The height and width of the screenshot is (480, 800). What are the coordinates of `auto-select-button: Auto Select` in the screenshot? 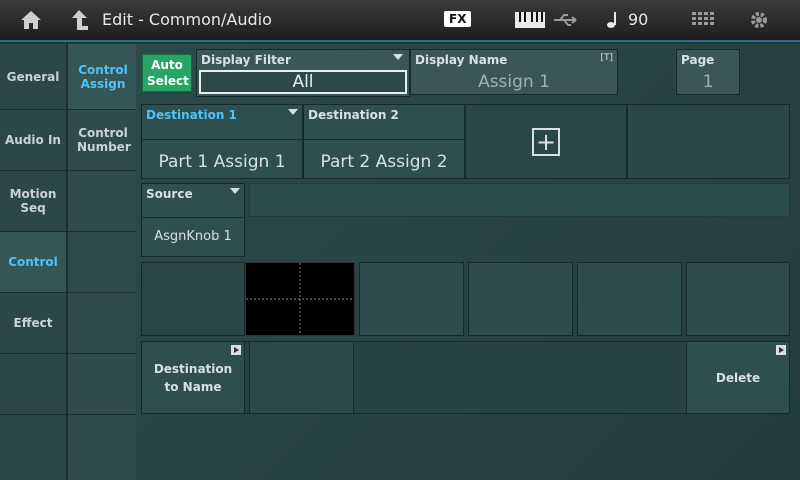 It's located at (167, 73).